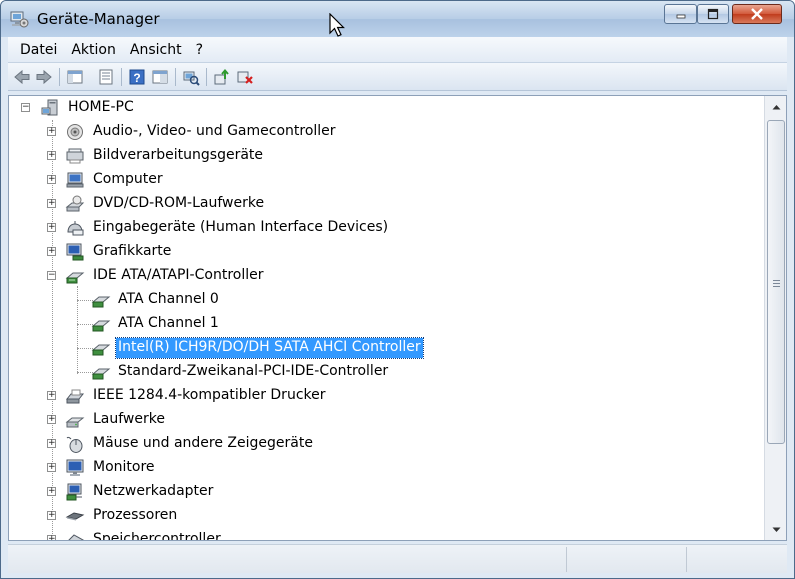  I want to click on tree-item-label: IDE ATA/ATAPI-Controller, so click(178, 275).